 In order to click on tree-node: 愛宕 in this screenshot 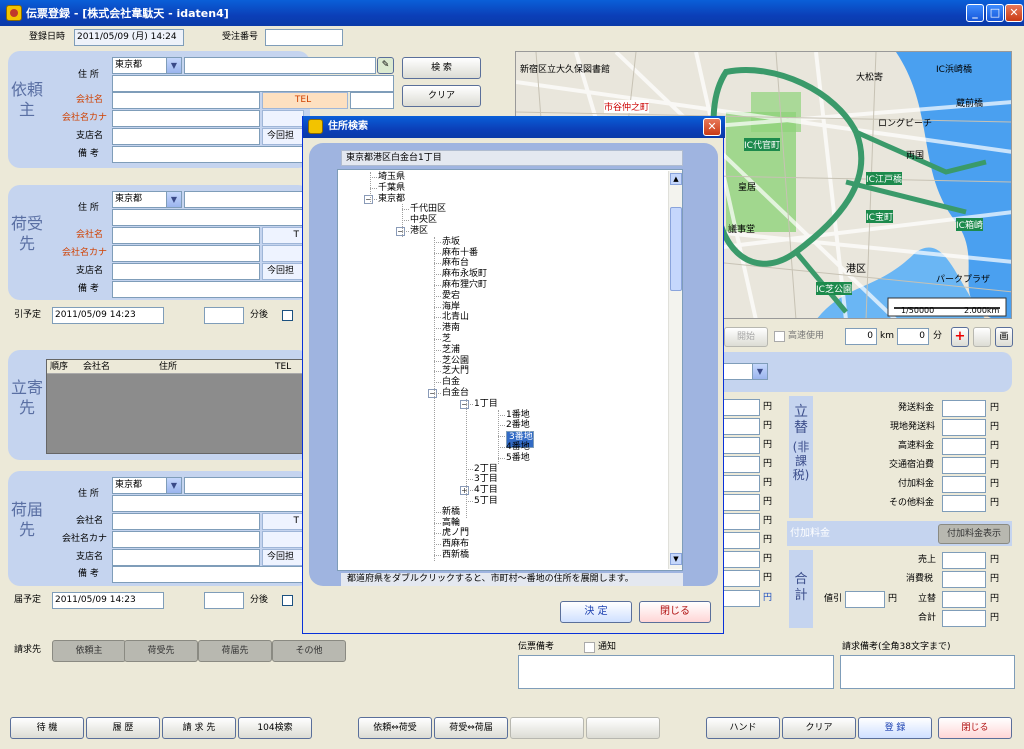, I will do `click(451, 296)`.